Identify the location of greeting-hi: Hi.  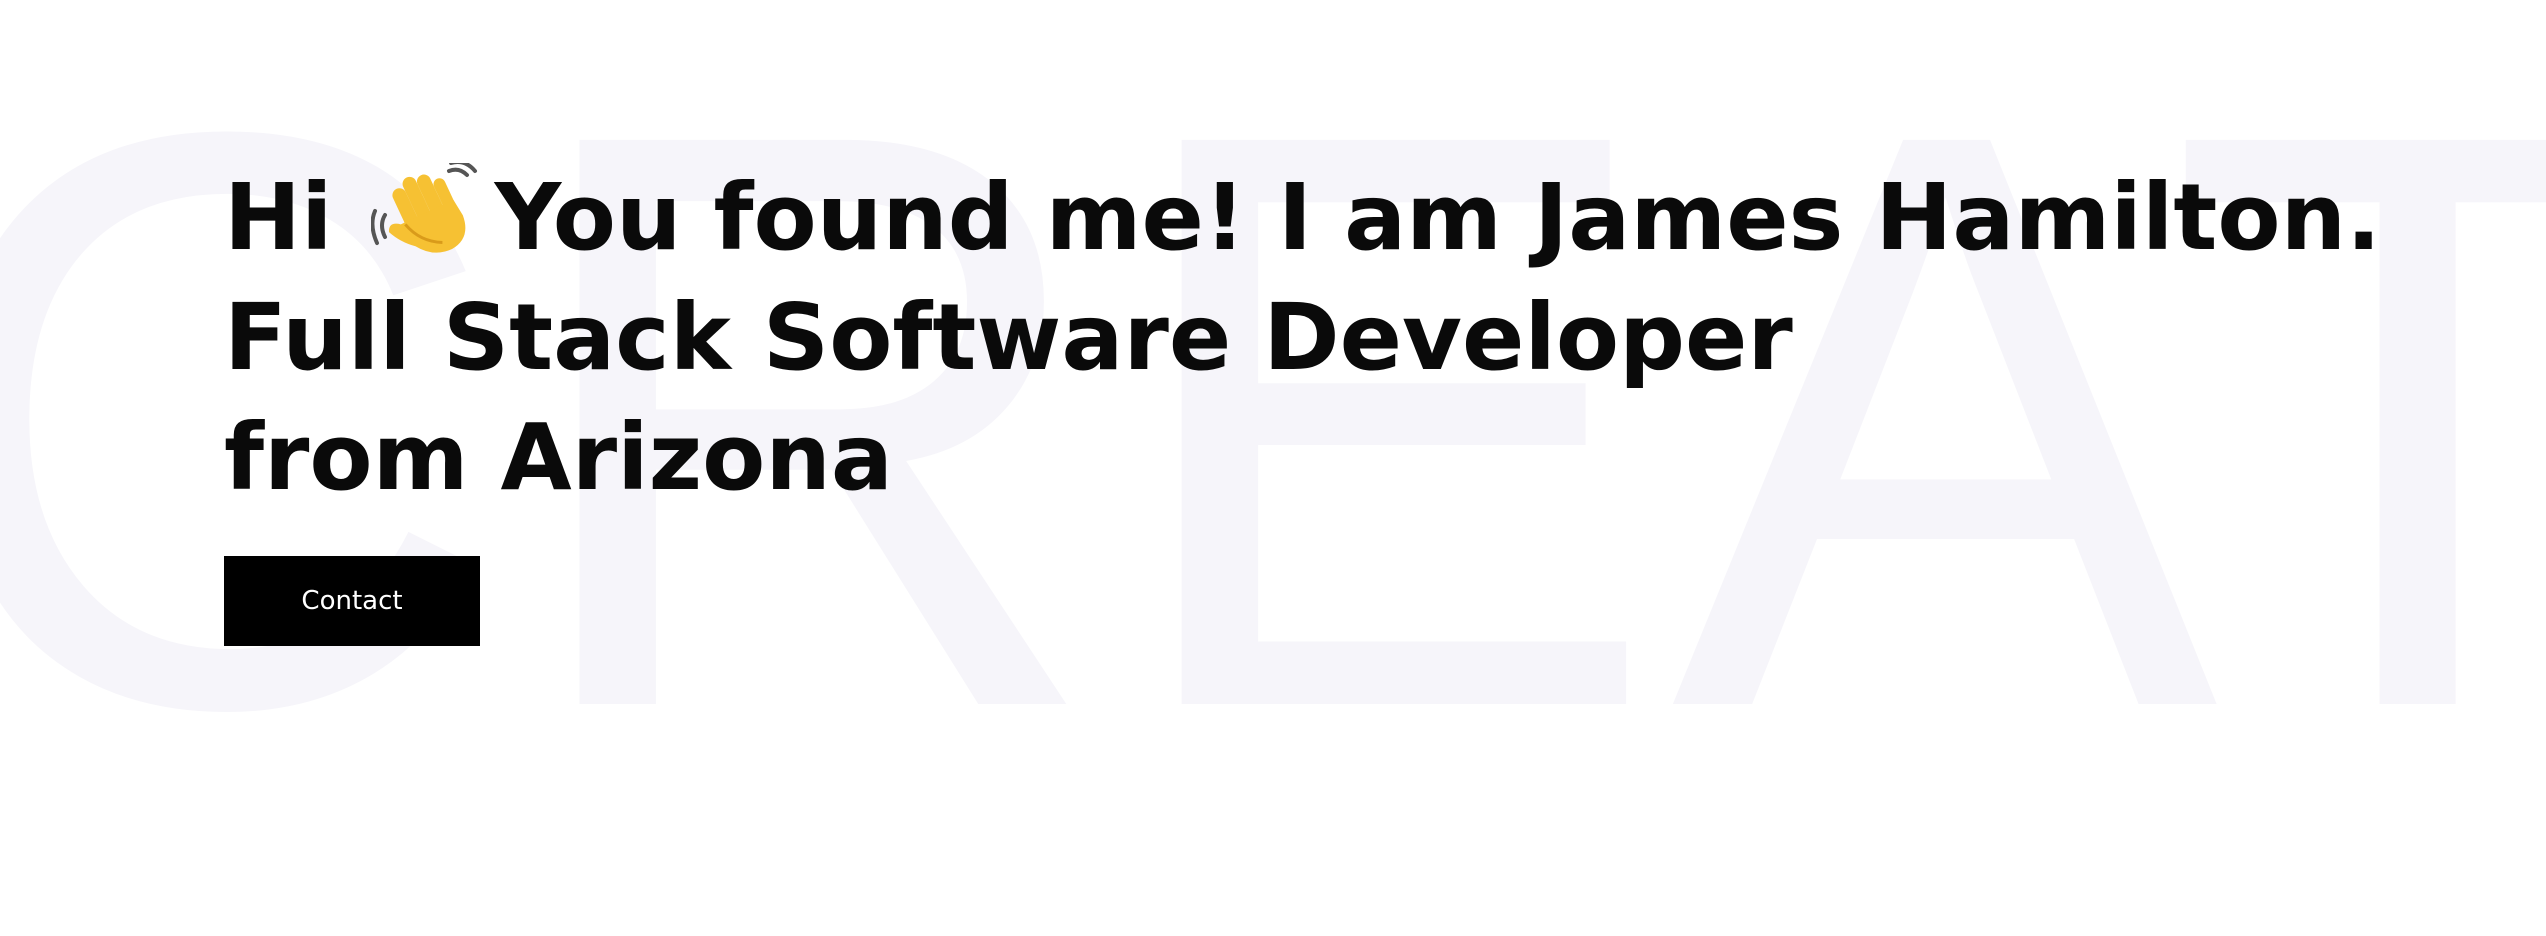
(278, 217).